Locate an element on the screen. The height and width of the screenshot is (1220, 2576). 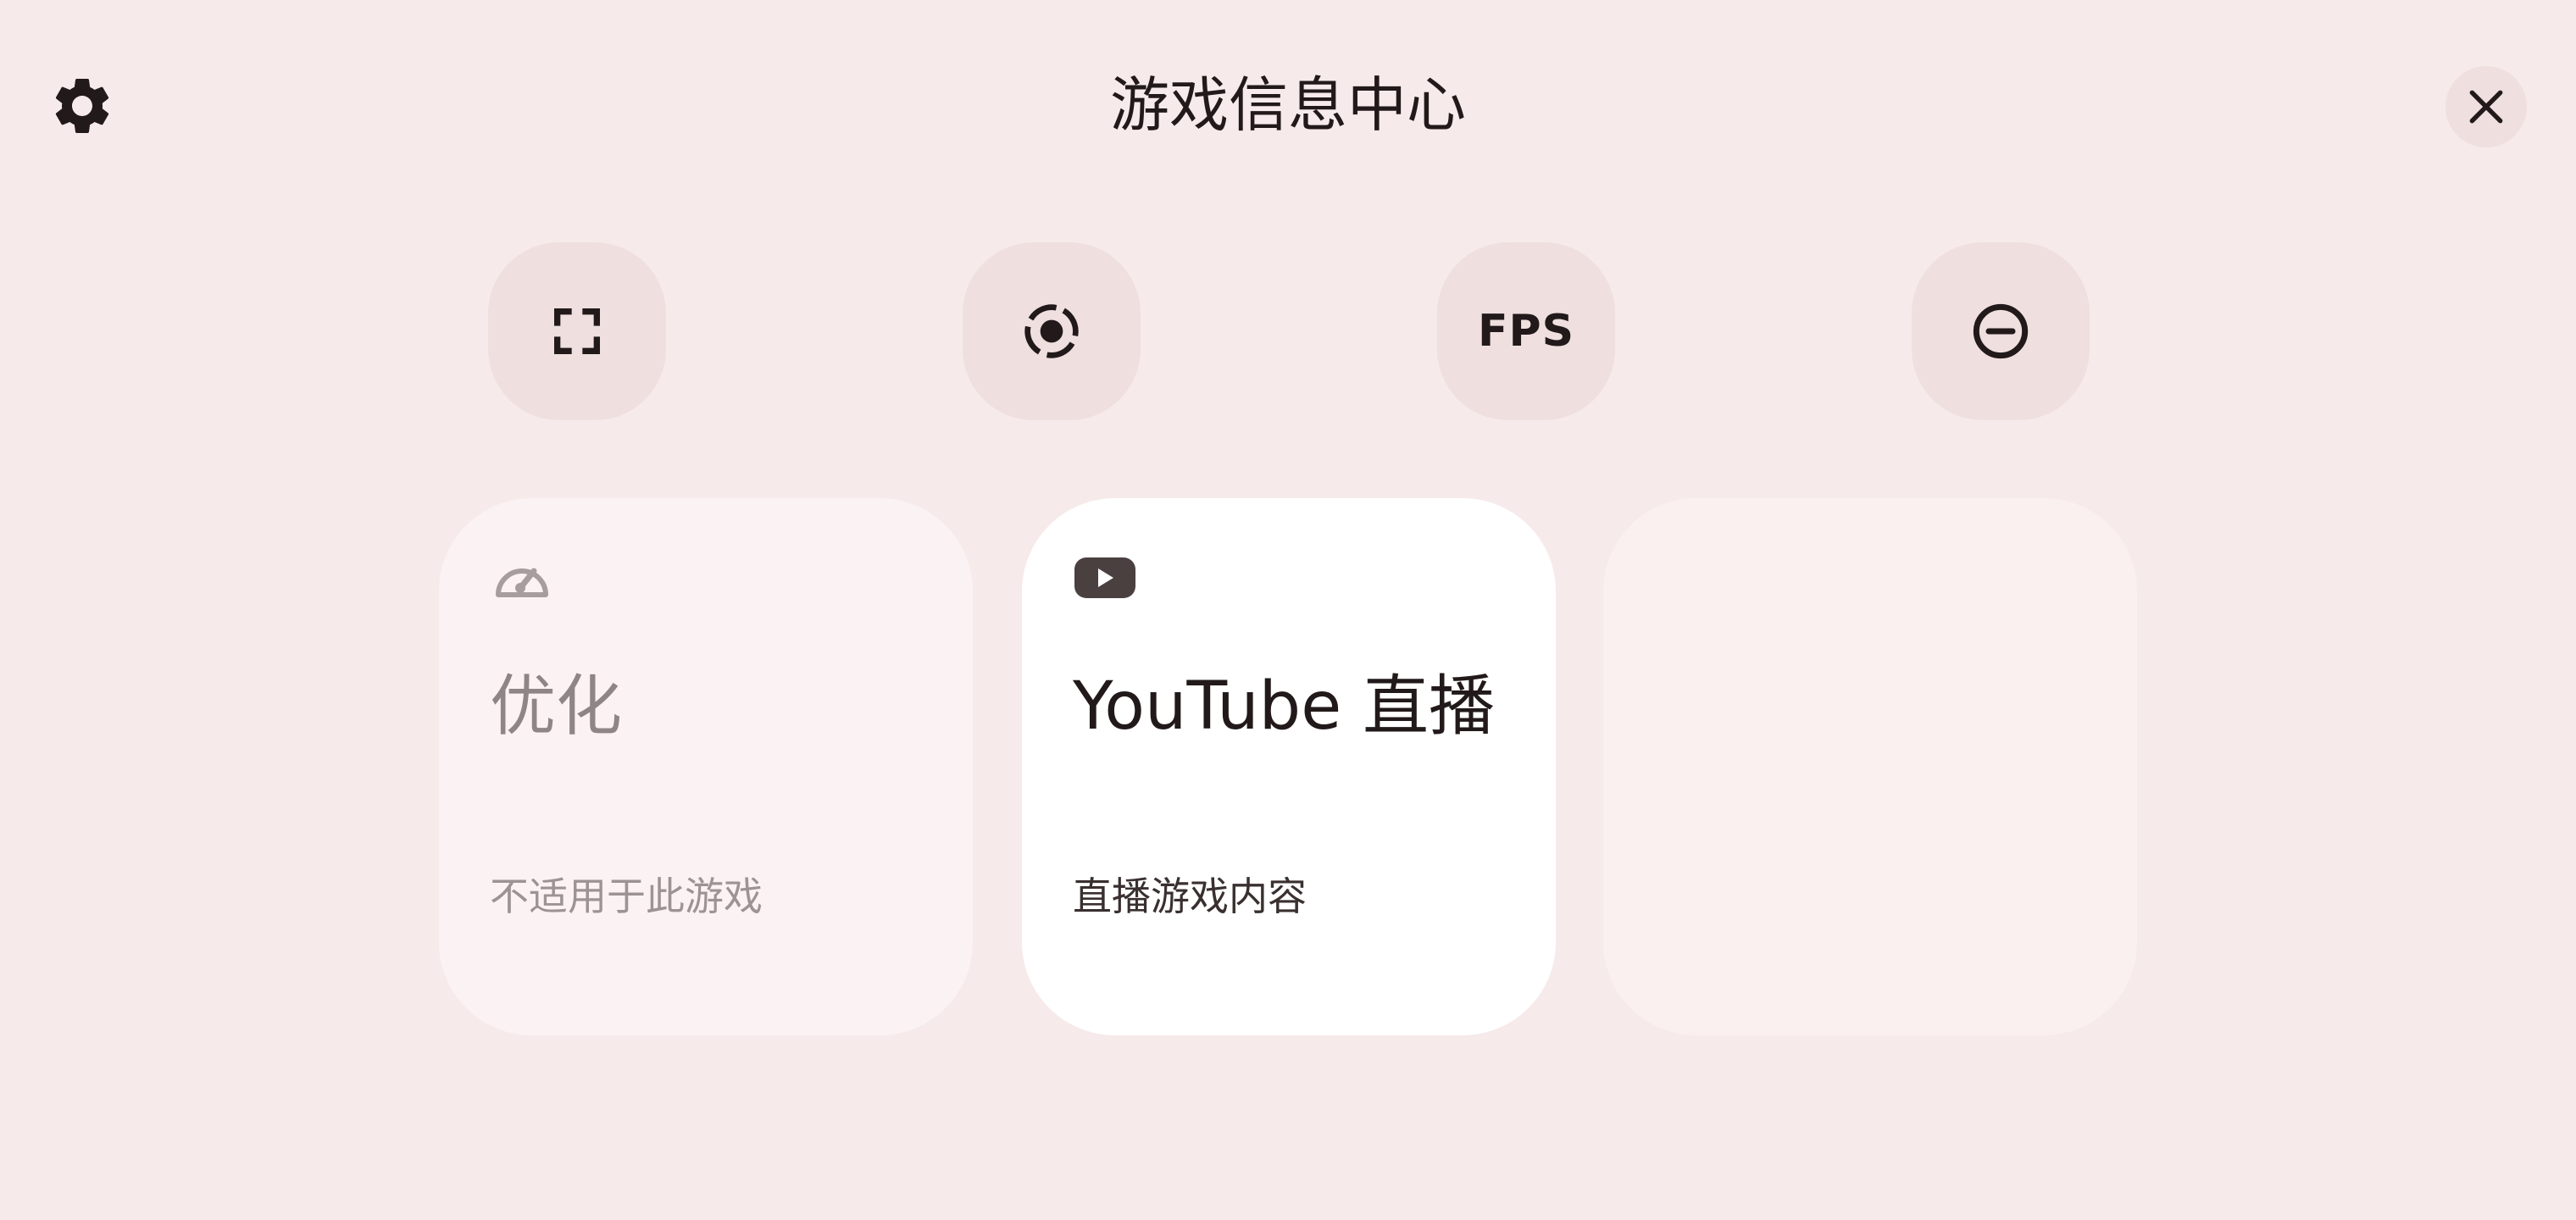
empty-card is located at coordinates (1870, 766).